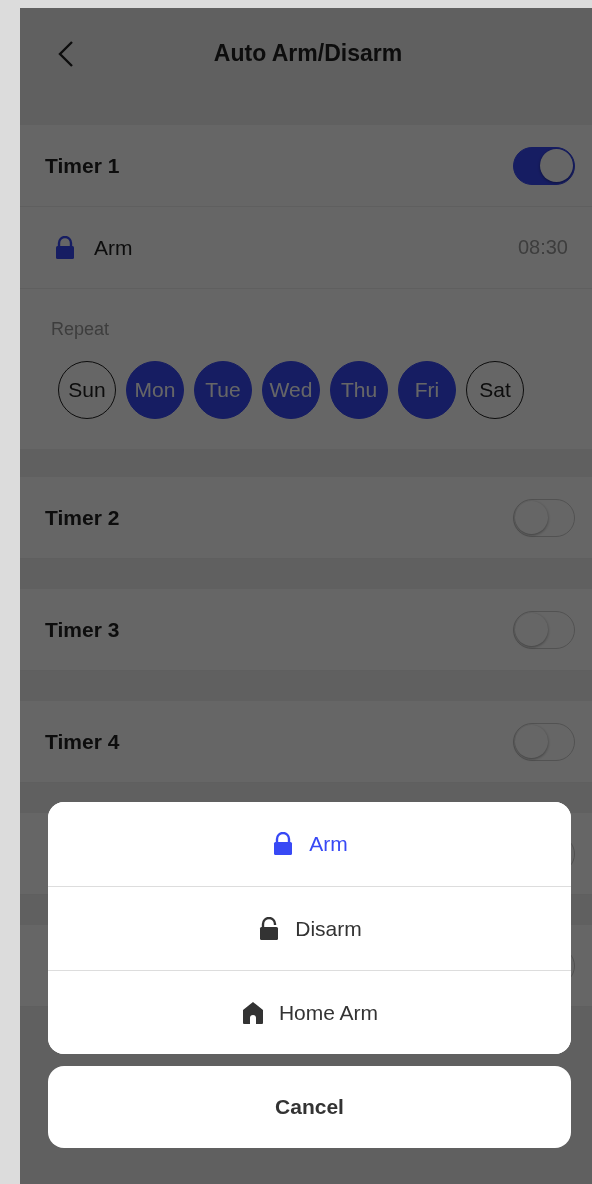 The width and height of the screenshot is (592, 1184). Describe the element at coordinates (252, 1012) in the screenshot. I see `house-icon` at that location.